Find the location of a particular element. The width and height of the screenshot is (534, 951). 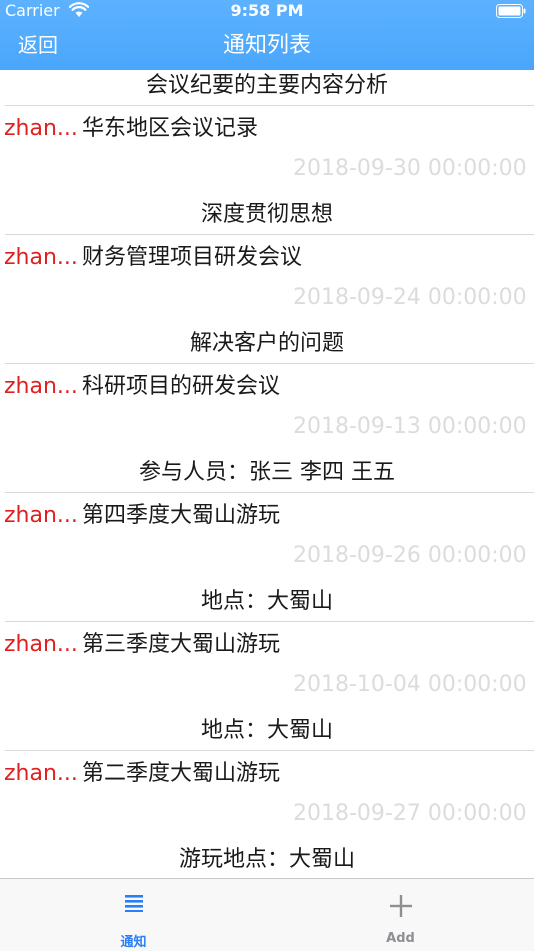

notice-row: zhan... 第二季度大蜀山游玩 2018-09-27 00:00:00 is located at coordinates (267, 797).